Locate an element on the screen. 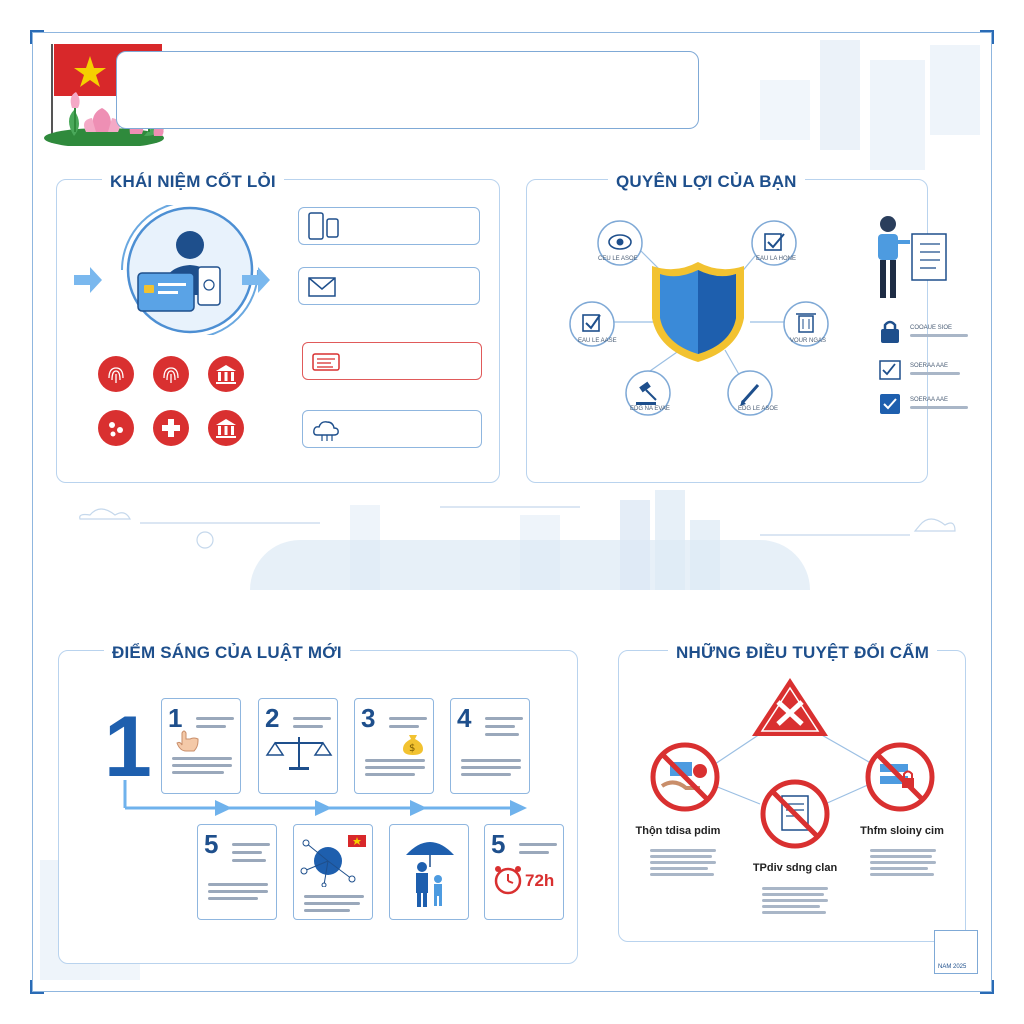 This screenshot has height=1024, width=1024. id-card-icon is located at coordinates (326, 362).